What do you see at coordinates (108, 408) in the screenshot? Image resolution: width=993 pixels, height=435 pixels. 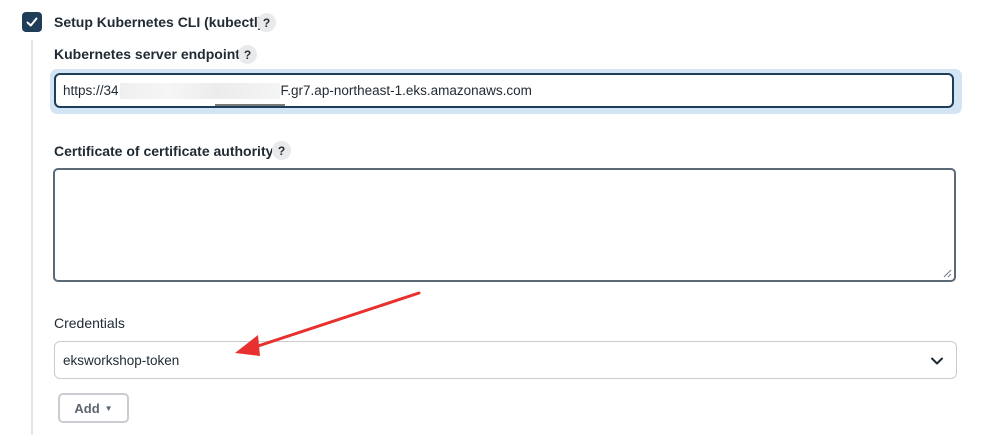 I see `caret-down-icon: ▼` at bounding box center [108, 408].